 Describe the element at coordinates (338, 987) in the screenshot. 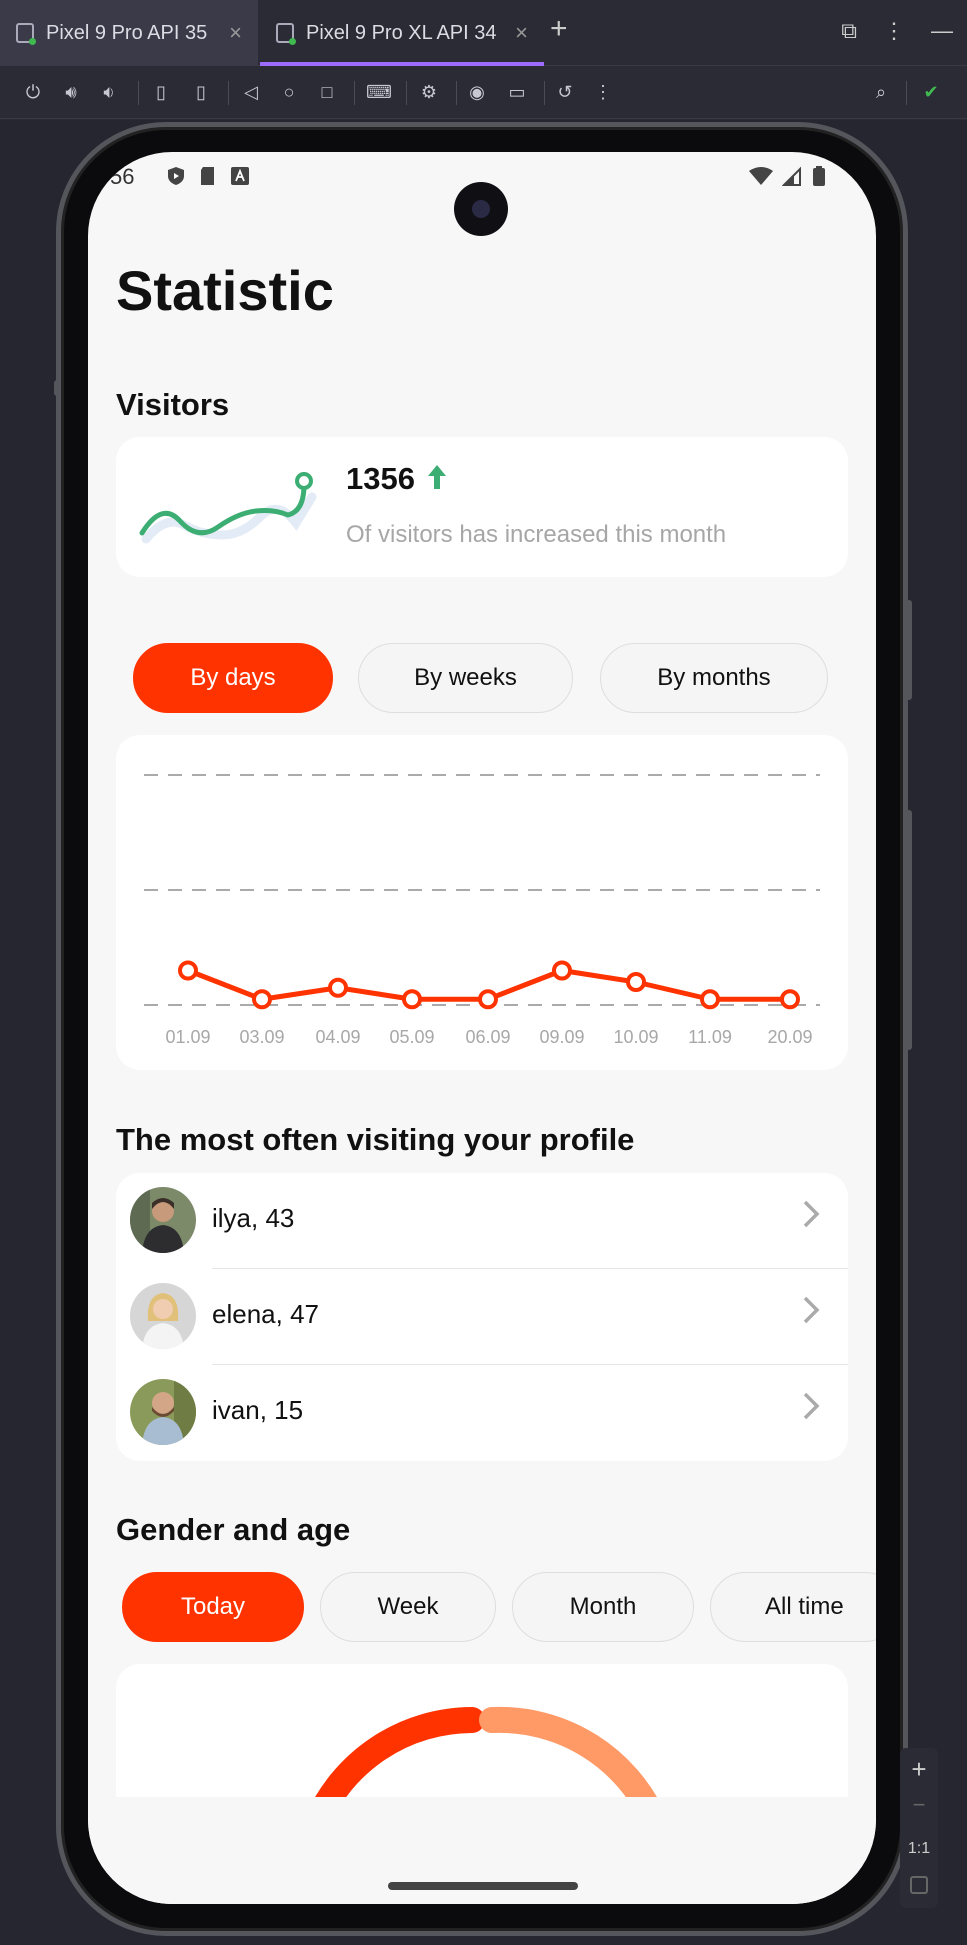

I see `data-point-04.09` at that location.